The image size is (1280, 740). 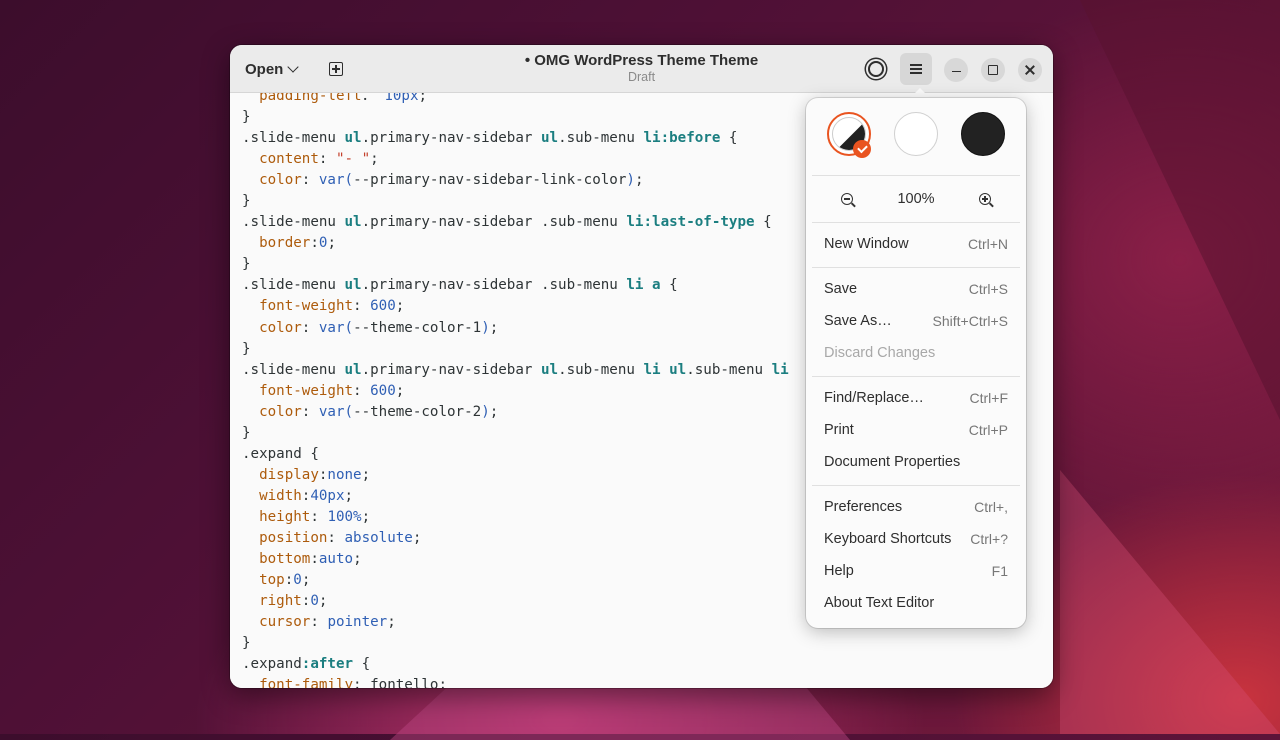 I want to click on menu-item-keyboard-shortcuts: Keyboard Shortcuts Ctrl+?, so click(x=916, y=539).